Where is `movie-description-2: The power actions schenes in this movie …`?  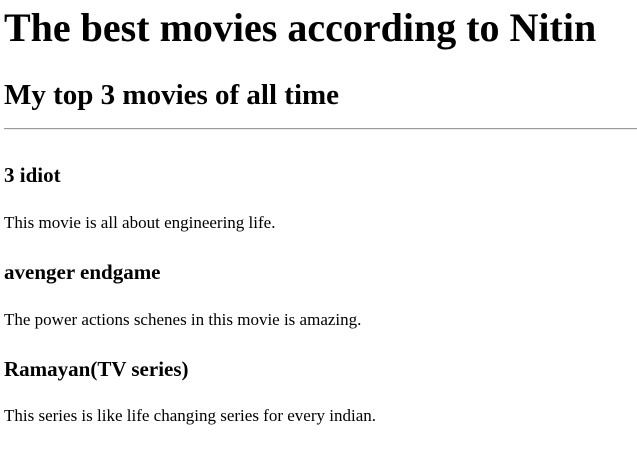 movie-description-2: The power actions schenes in this movie … is located at coordinates (183, 319).